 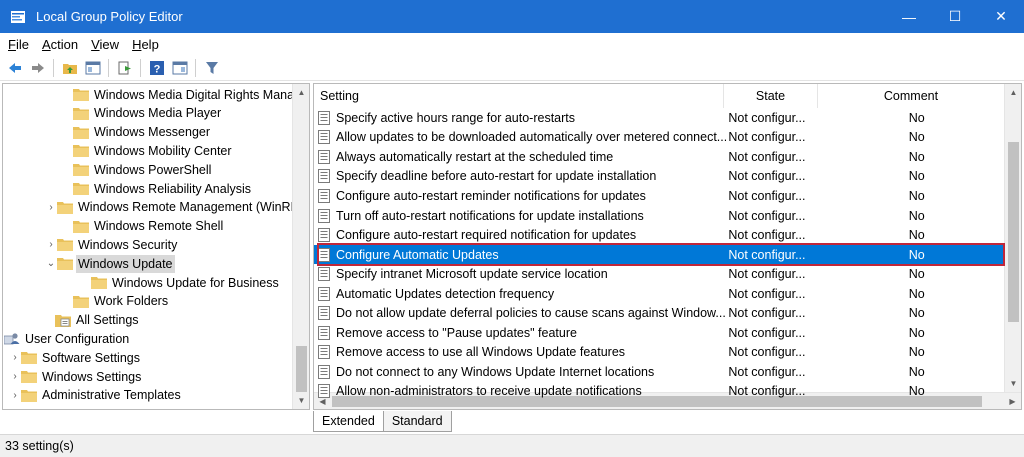 What do you see at coordinates (141, 113) in the screenshot?
I see `tree-item: Windows Media Player` at bounding box center [141, 113].